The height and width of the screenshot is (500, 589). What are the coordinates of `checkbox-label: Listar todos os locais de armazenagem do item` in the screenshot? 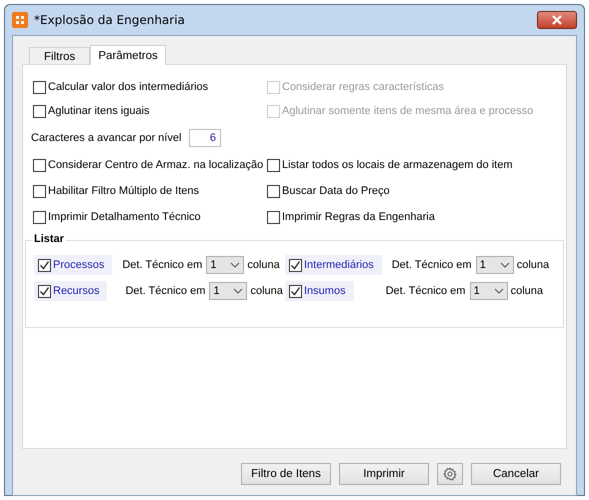 It's located at (397, 165).